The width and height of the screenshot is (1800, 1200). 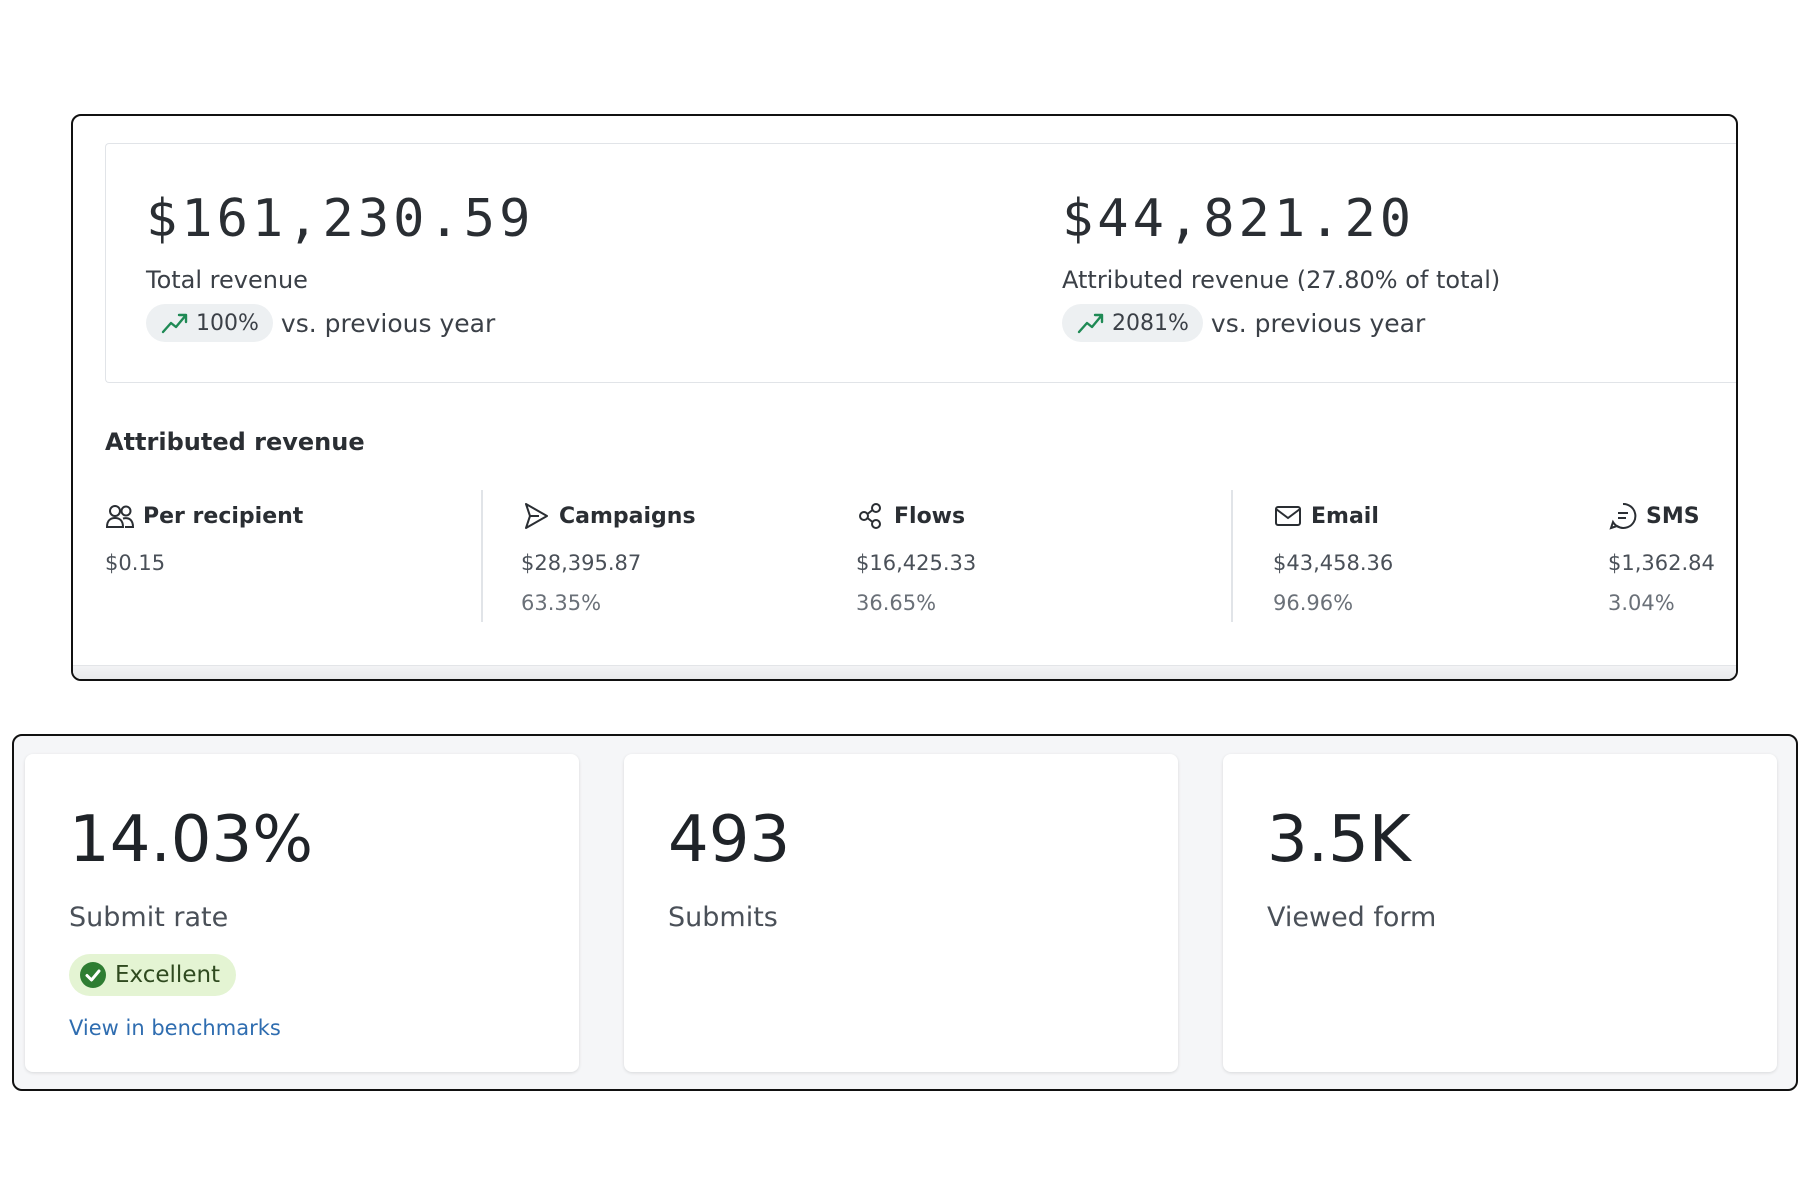 What do you see at coordinates (1281, 280) in the screenshot?
I see `attributed-revenue-label: Attributed revenue (27.80% of total)` at bounding box center [1281, 280].